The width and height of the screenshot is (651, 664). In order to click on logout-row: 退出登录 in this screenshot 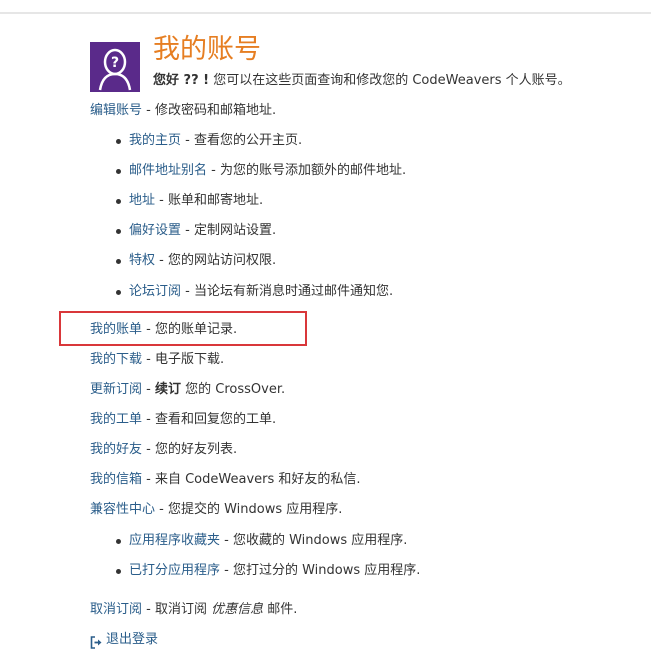, I will do `click(132, 640)`.